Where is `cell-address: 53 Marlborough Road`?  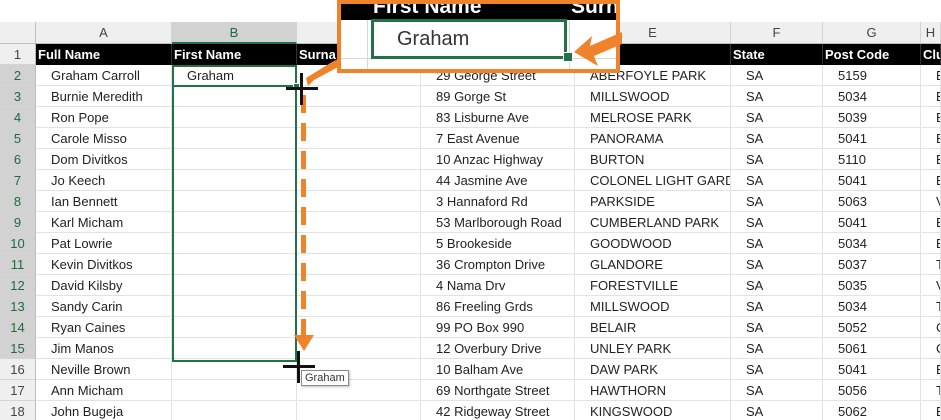 cell-address: 53 Marlborough Road is located at coordinates (498, 222).